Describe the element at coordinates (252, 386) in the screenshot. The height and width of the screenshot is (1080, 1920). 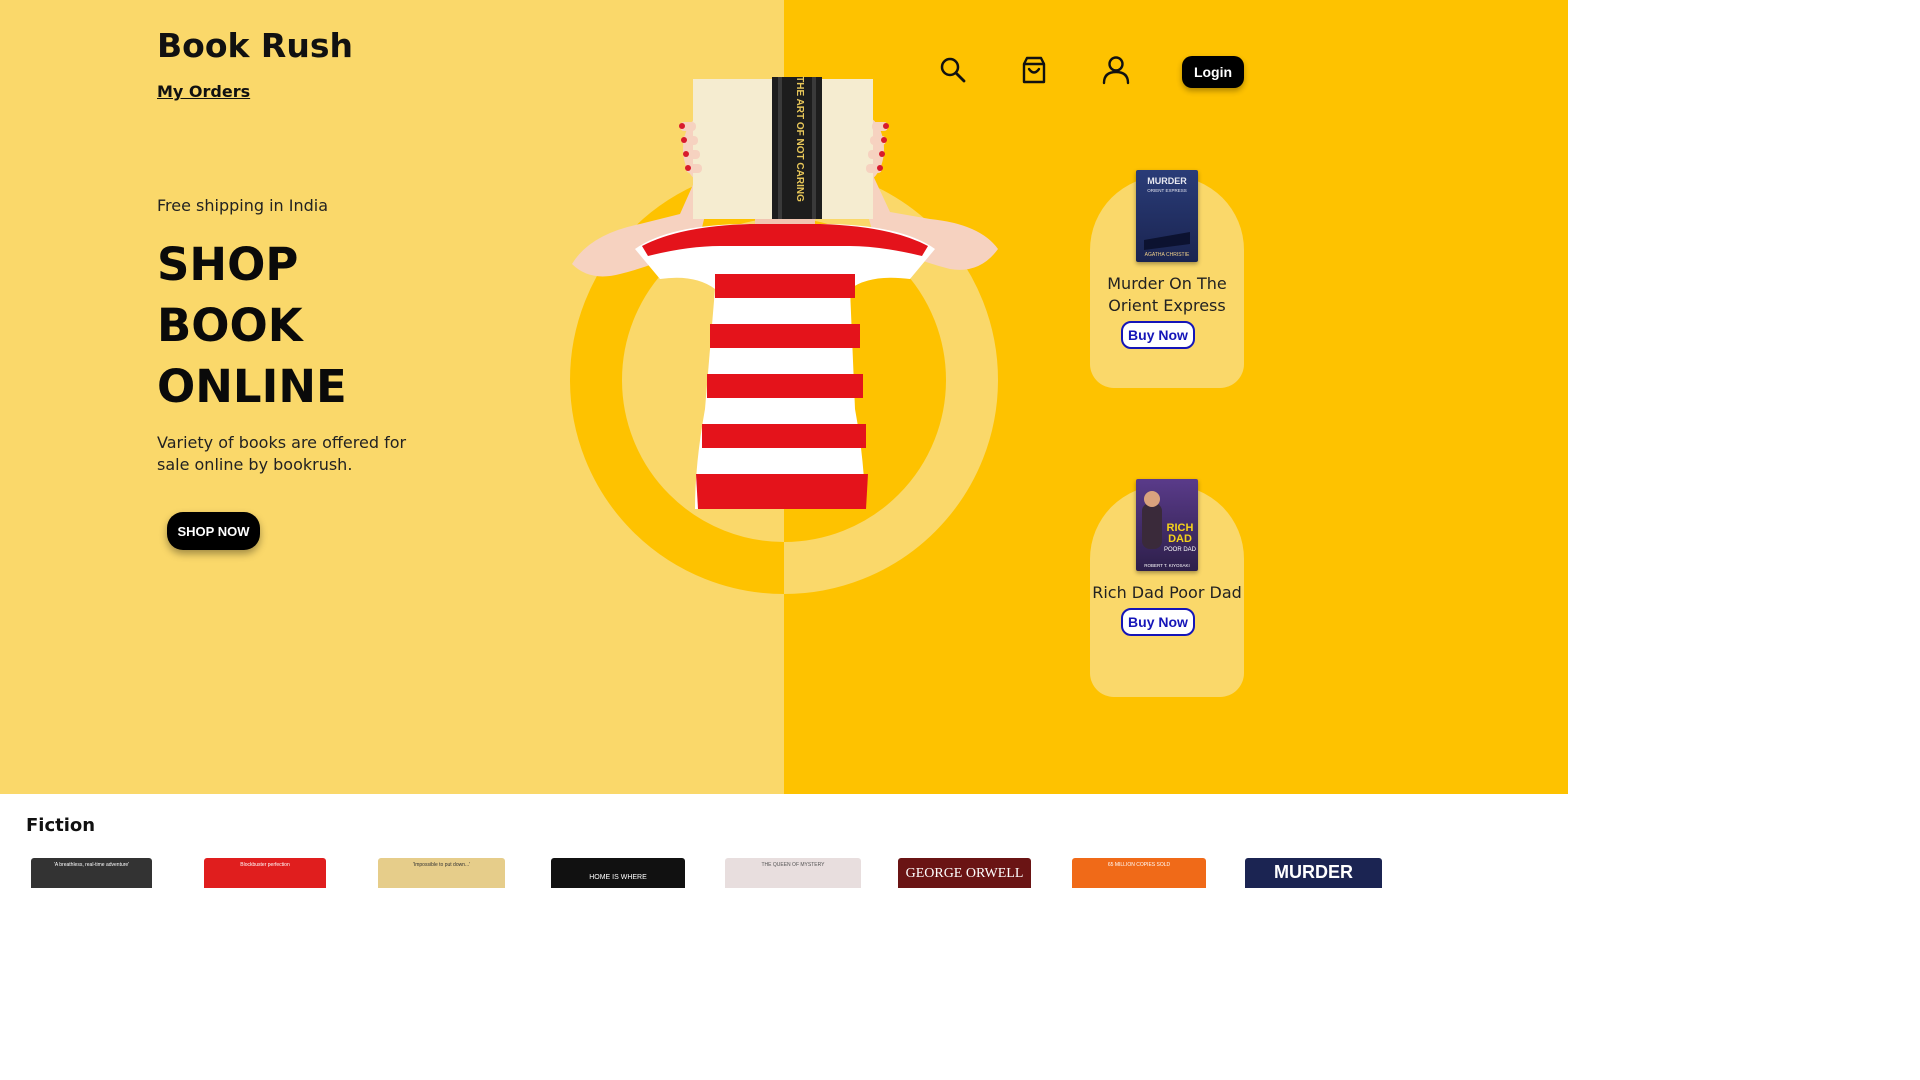
I see `headline-line: ONLINE` at that location.